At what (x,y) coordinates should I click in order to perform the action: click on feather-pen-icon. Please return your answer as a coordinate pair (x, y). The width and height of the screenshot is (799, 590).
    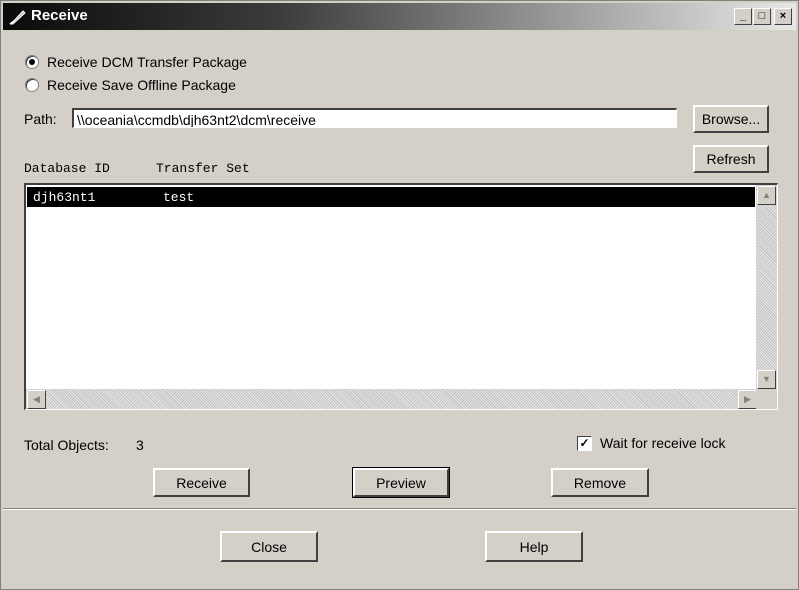
    Looking at the image, I should click on (17, 17).